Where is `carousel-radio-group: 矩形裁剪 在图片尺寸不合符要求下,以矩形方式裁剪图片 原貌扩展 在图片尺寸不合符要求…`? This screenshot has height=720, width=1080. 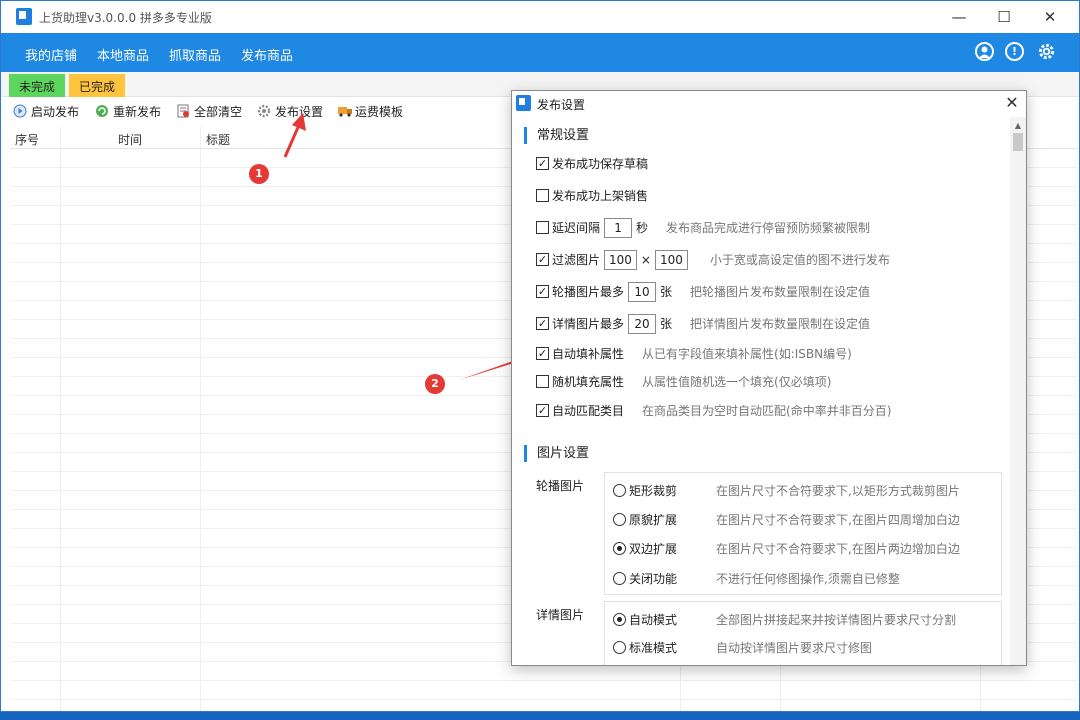
carousel-radio-group: 矩形裁剪 在图片尺寸不合符要求下,以矩形方式裁剪图片 原貌扩展 在图片尺寸不合符要求… is located at coordinates (803, 533).